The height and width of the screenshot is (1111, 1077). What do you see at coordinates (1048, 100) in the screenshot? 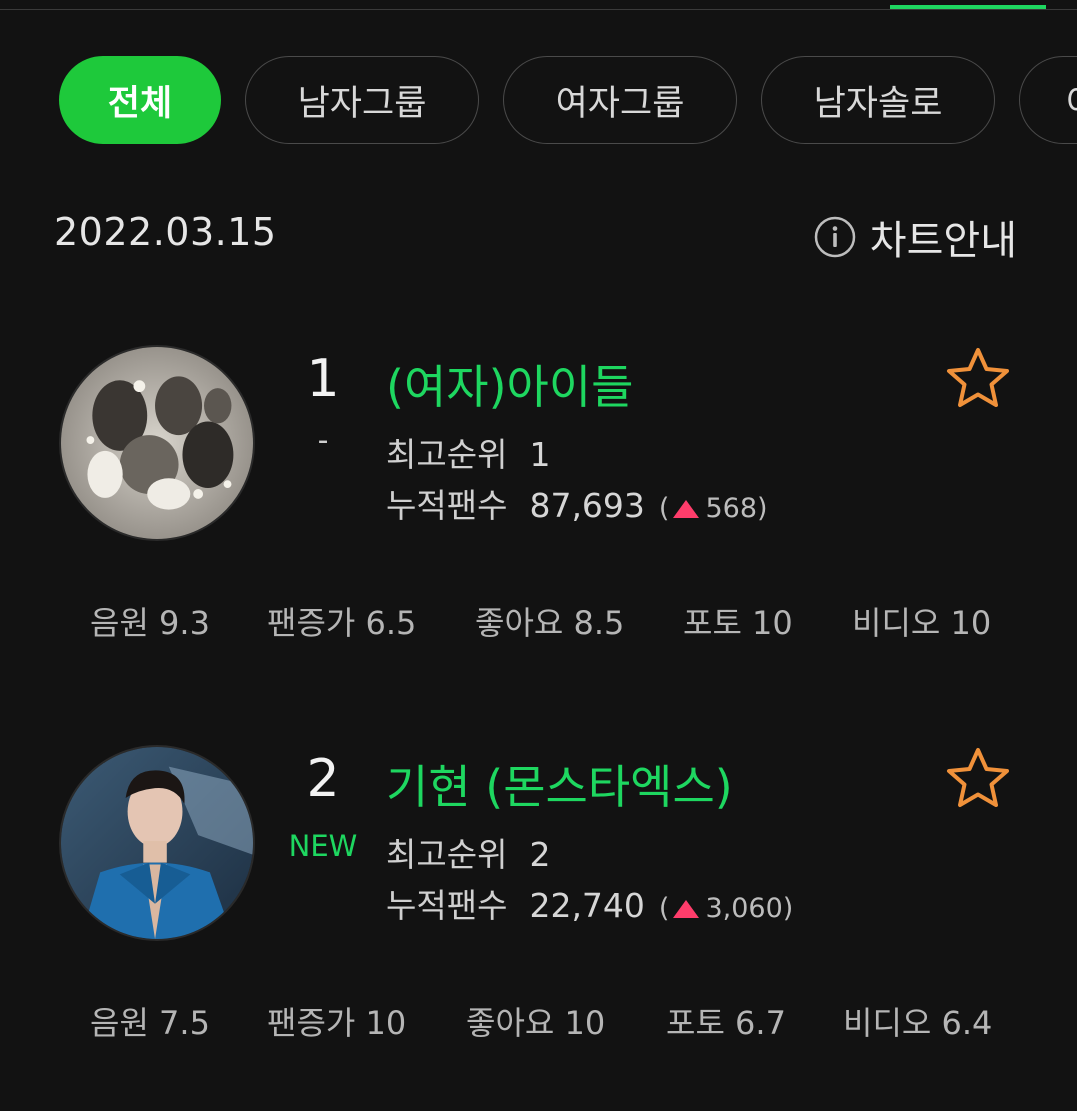
I see `filter-chip-female-solo: 여` at bounding box center [1048, 100].